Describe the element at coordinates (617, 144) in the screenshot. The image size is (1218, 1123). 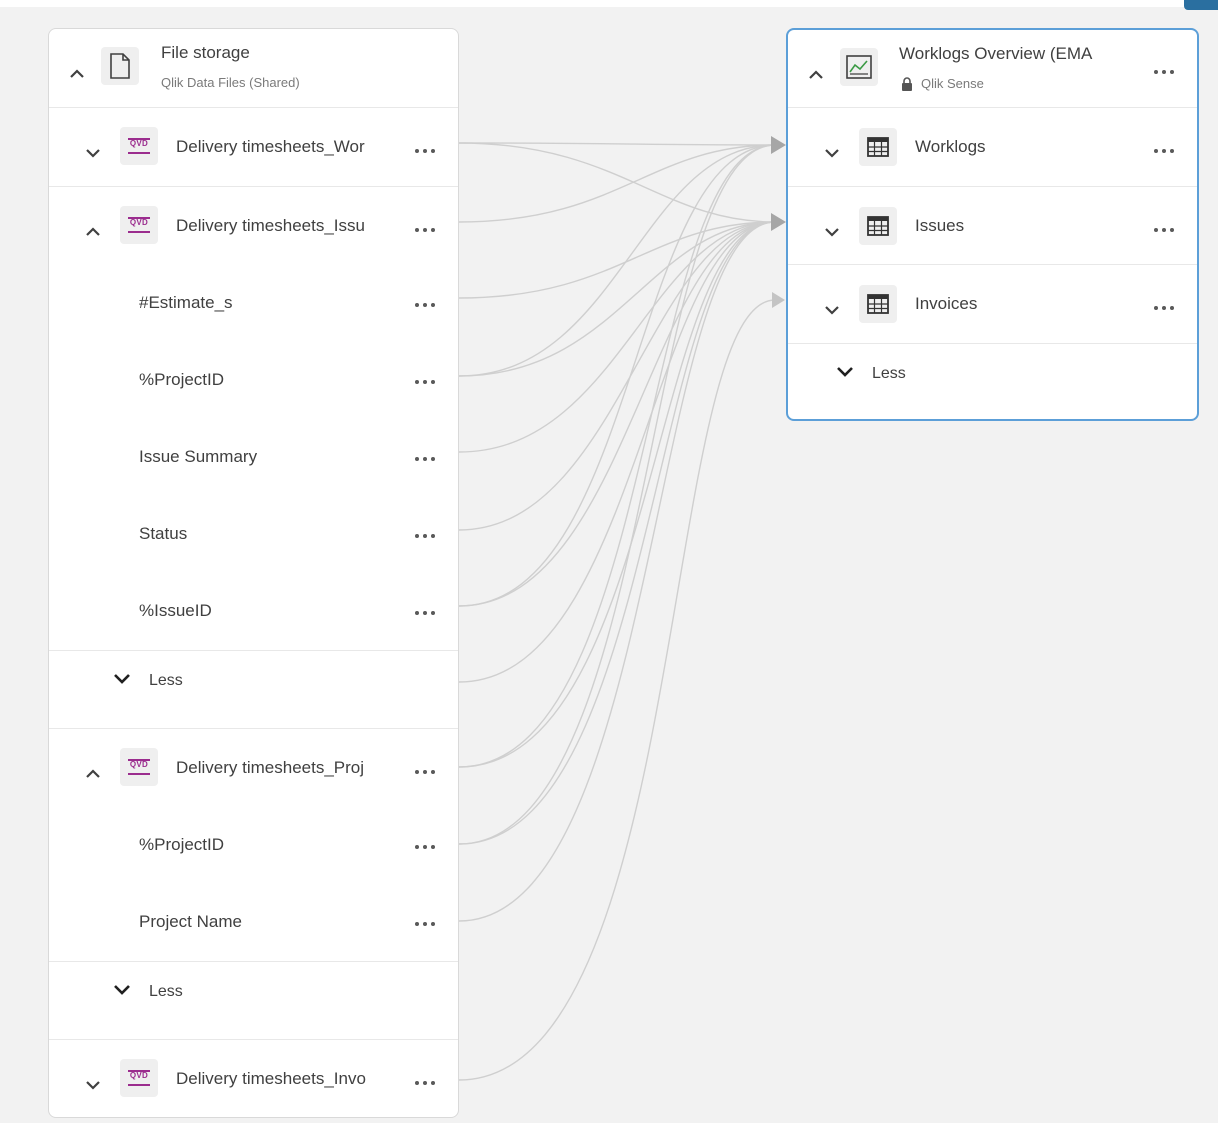
I see `link-wor-worklogs` at that location.